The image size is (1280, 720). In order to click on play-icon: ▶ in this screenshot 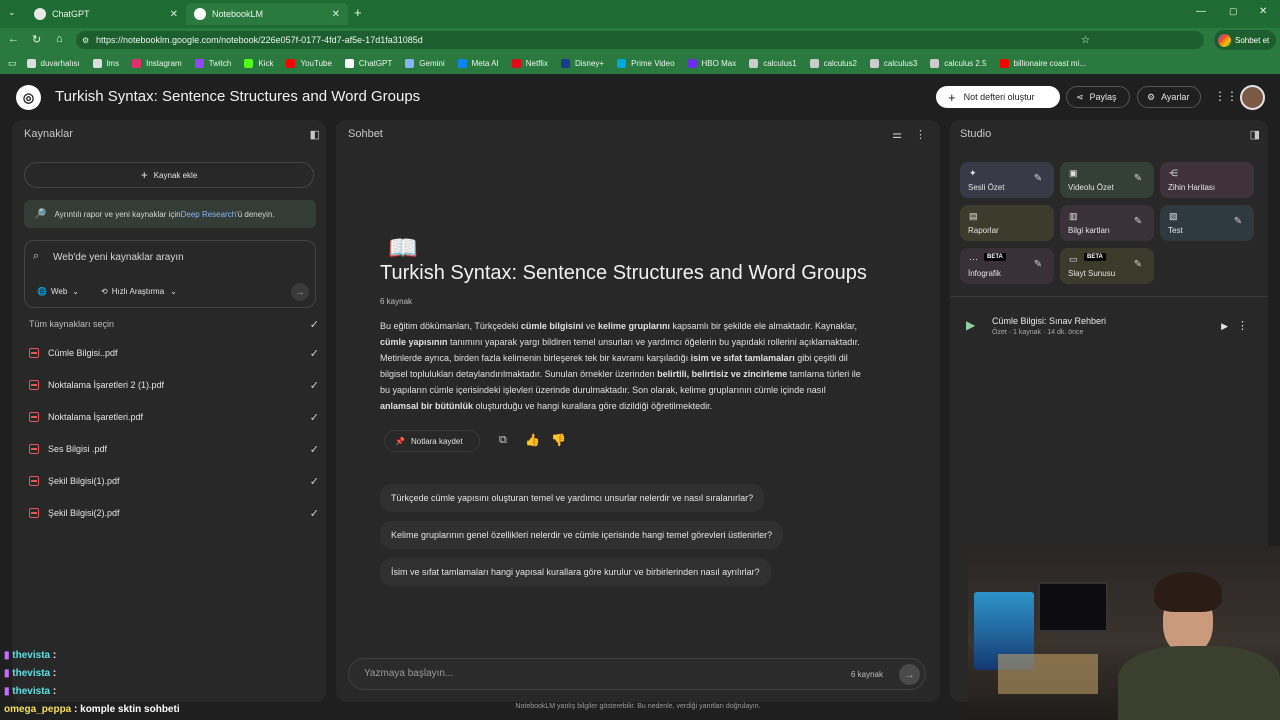, I will do `click(1224, 326)`.